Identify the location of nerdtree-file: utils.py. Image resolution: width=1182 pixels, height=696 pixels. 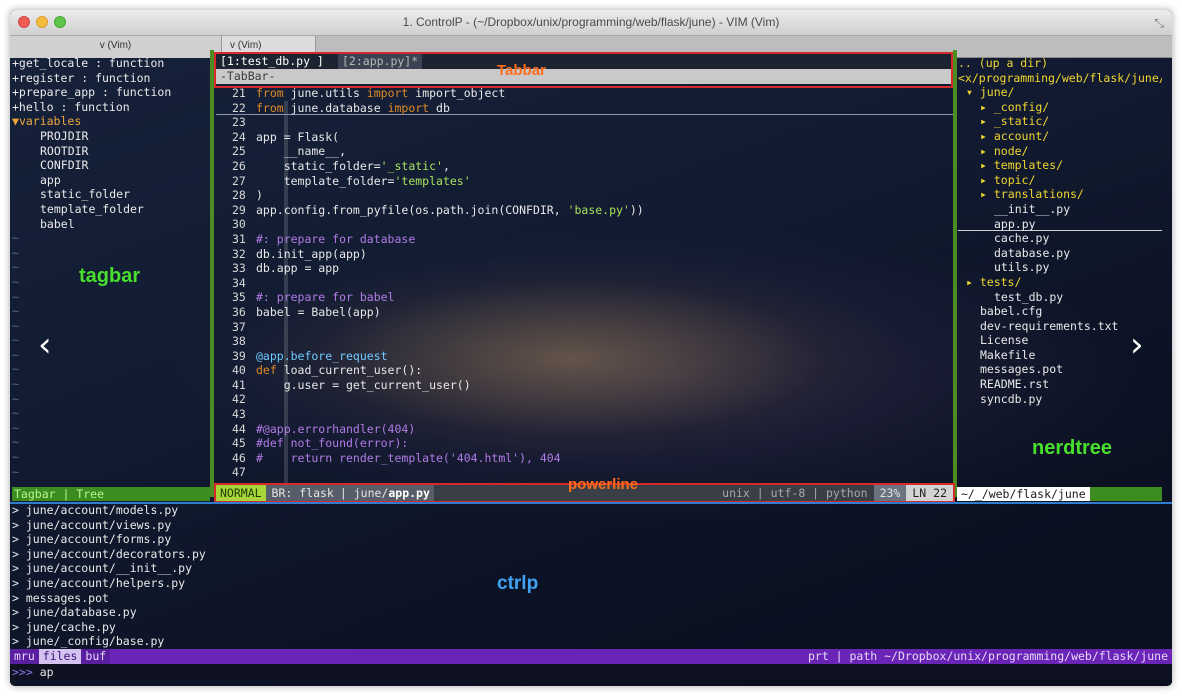
(1060, 267).